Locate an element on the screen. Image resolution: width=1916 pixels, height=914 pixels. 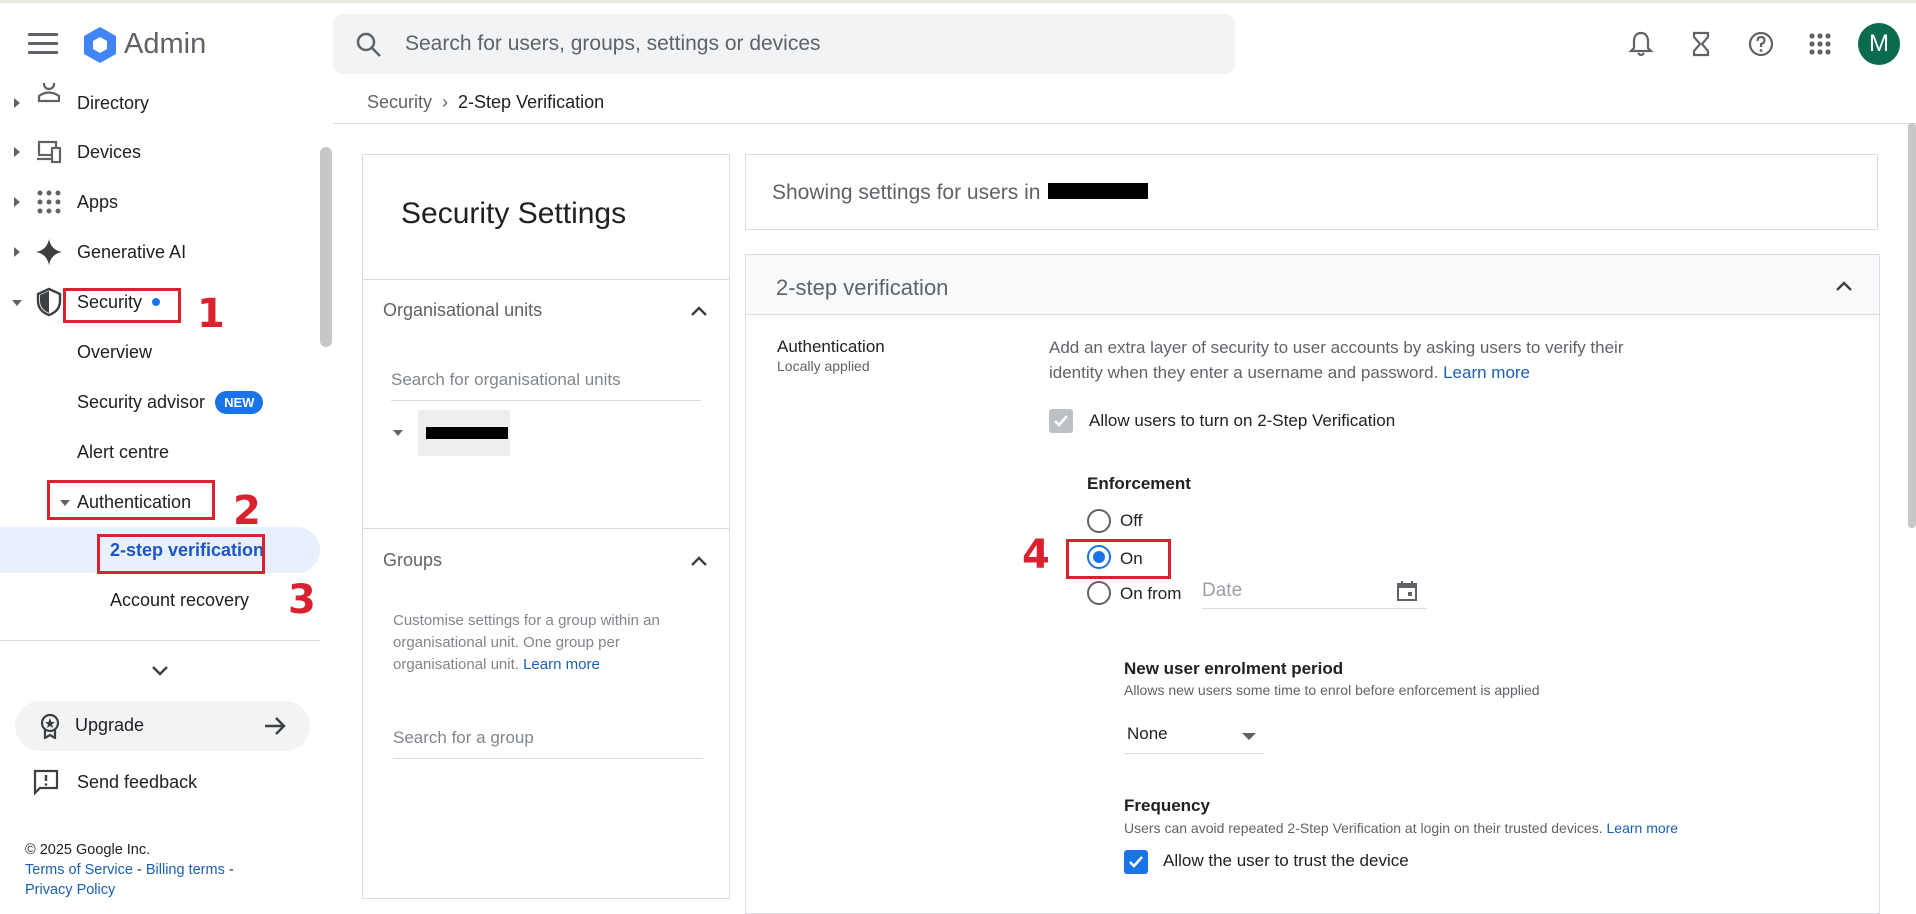
annotation-number: 1 is located at coordinates (211, 314).